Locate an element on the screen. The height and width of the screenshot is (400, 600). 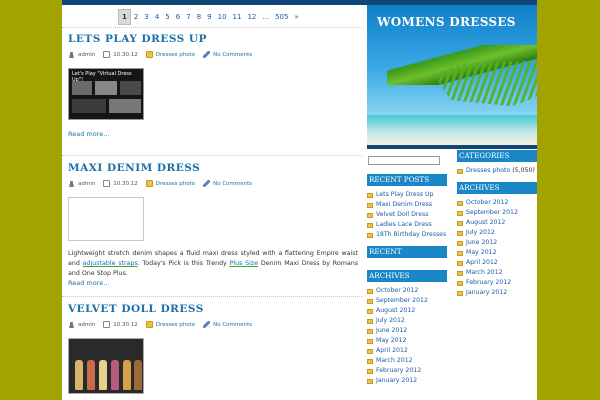
category-label: Dresses photo is located at coordinates (488, 170).